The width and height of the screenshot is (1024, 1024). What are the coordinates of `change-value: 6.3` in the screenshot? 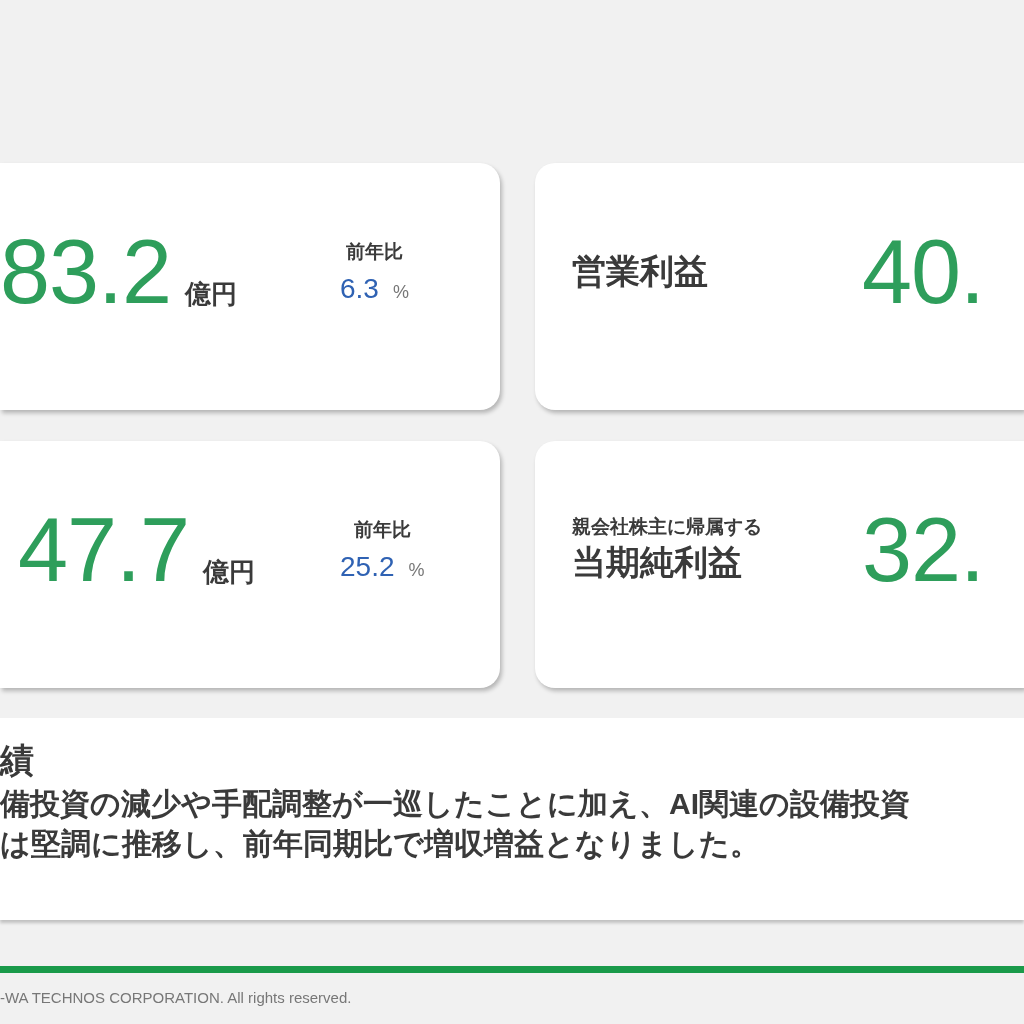 It's located at (359, 288).